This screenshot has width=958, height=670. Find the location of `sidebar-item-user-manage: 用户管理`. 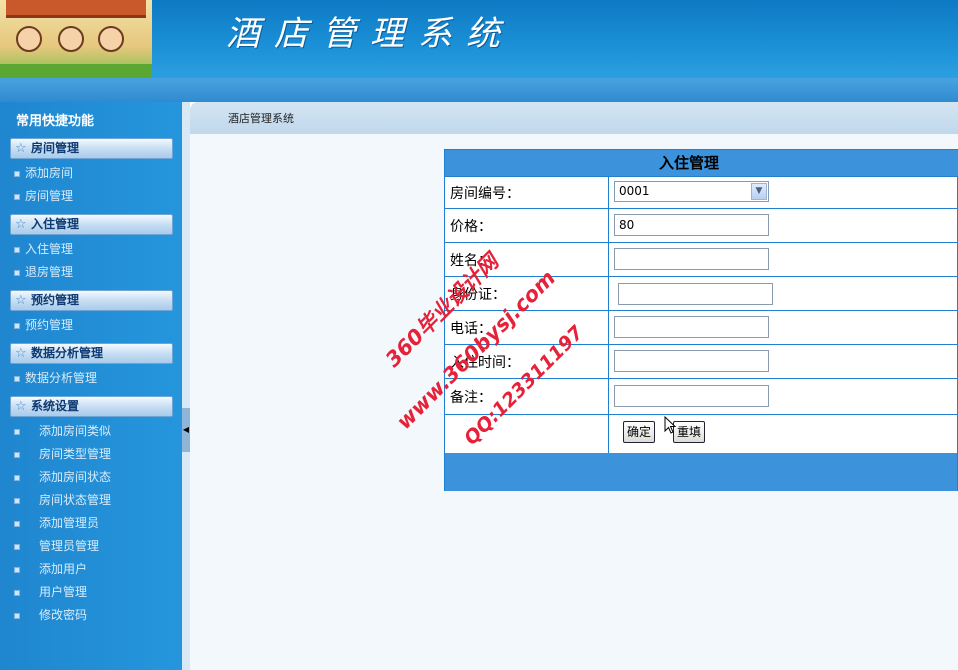

sidebar-item-user-manage: 用户管理 is located at coordinates (50, 592).